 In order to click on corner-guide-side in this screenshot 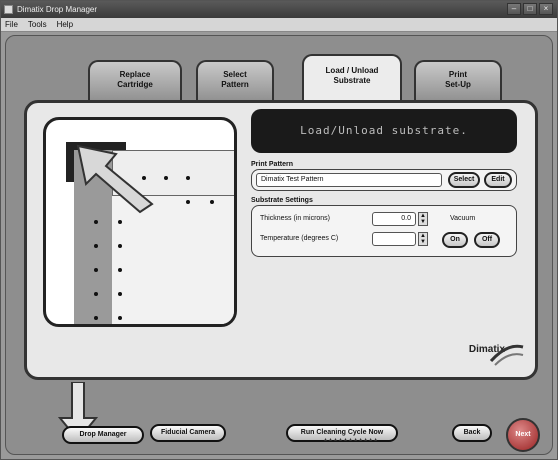, I will do `click(70, 162)`.